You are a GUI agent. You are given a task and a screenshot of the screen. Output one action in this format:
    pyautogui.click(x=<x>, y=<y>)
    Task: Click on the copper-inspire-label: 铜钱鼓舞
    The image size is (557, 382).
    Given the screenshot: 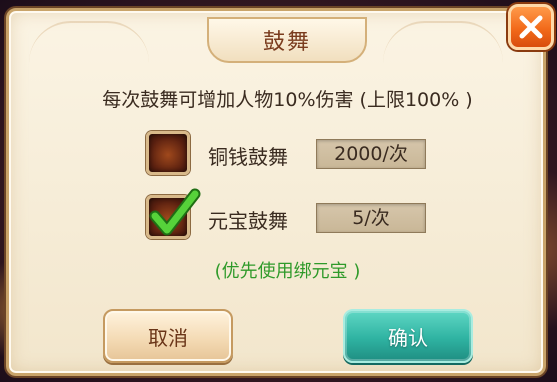 What is the action you would take?
    pyautogui.click(x=248, y=157)
    